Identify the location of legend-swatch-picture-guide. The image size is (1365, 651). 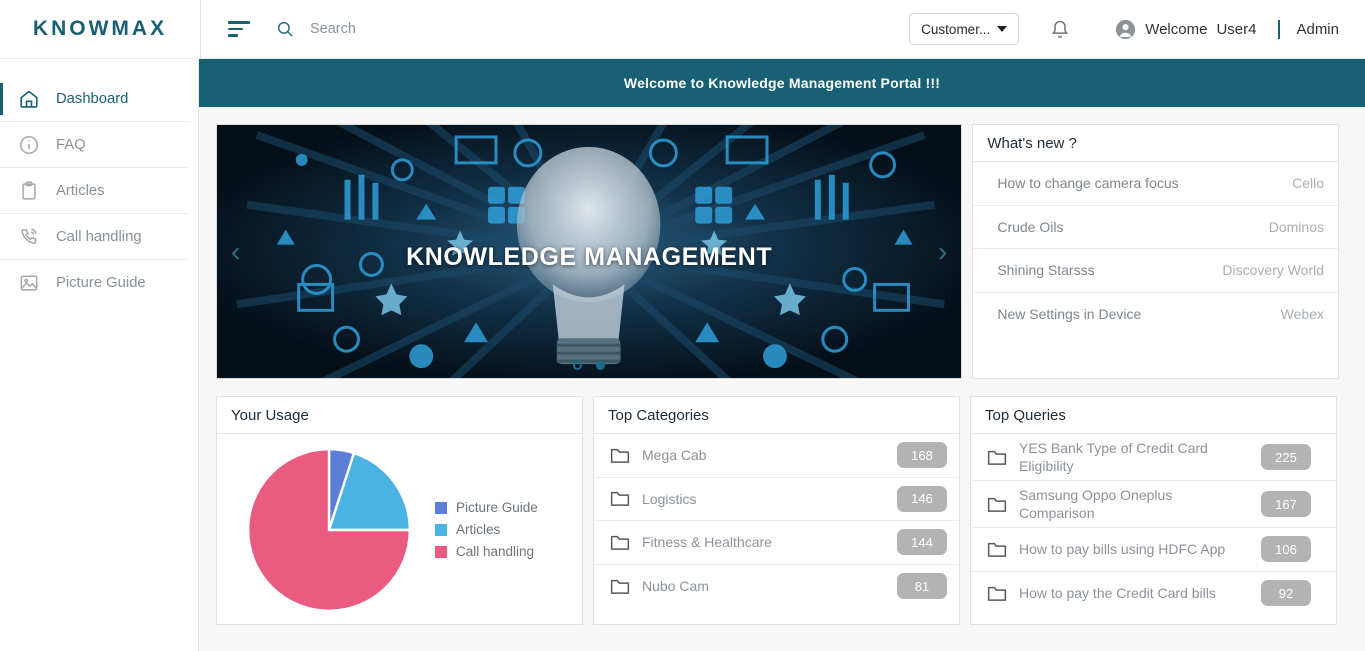
(441, 507).